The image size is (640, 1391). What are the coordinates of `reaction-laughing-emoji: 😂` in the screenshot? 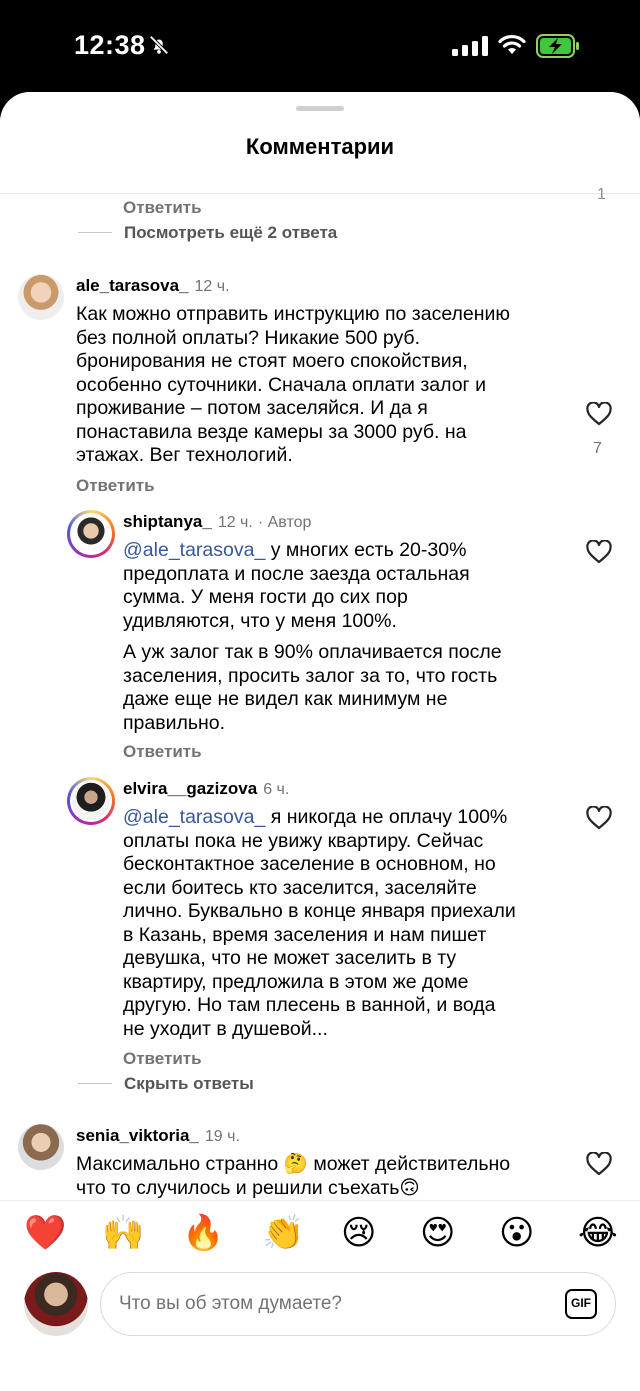 It's located at (598, 1233).